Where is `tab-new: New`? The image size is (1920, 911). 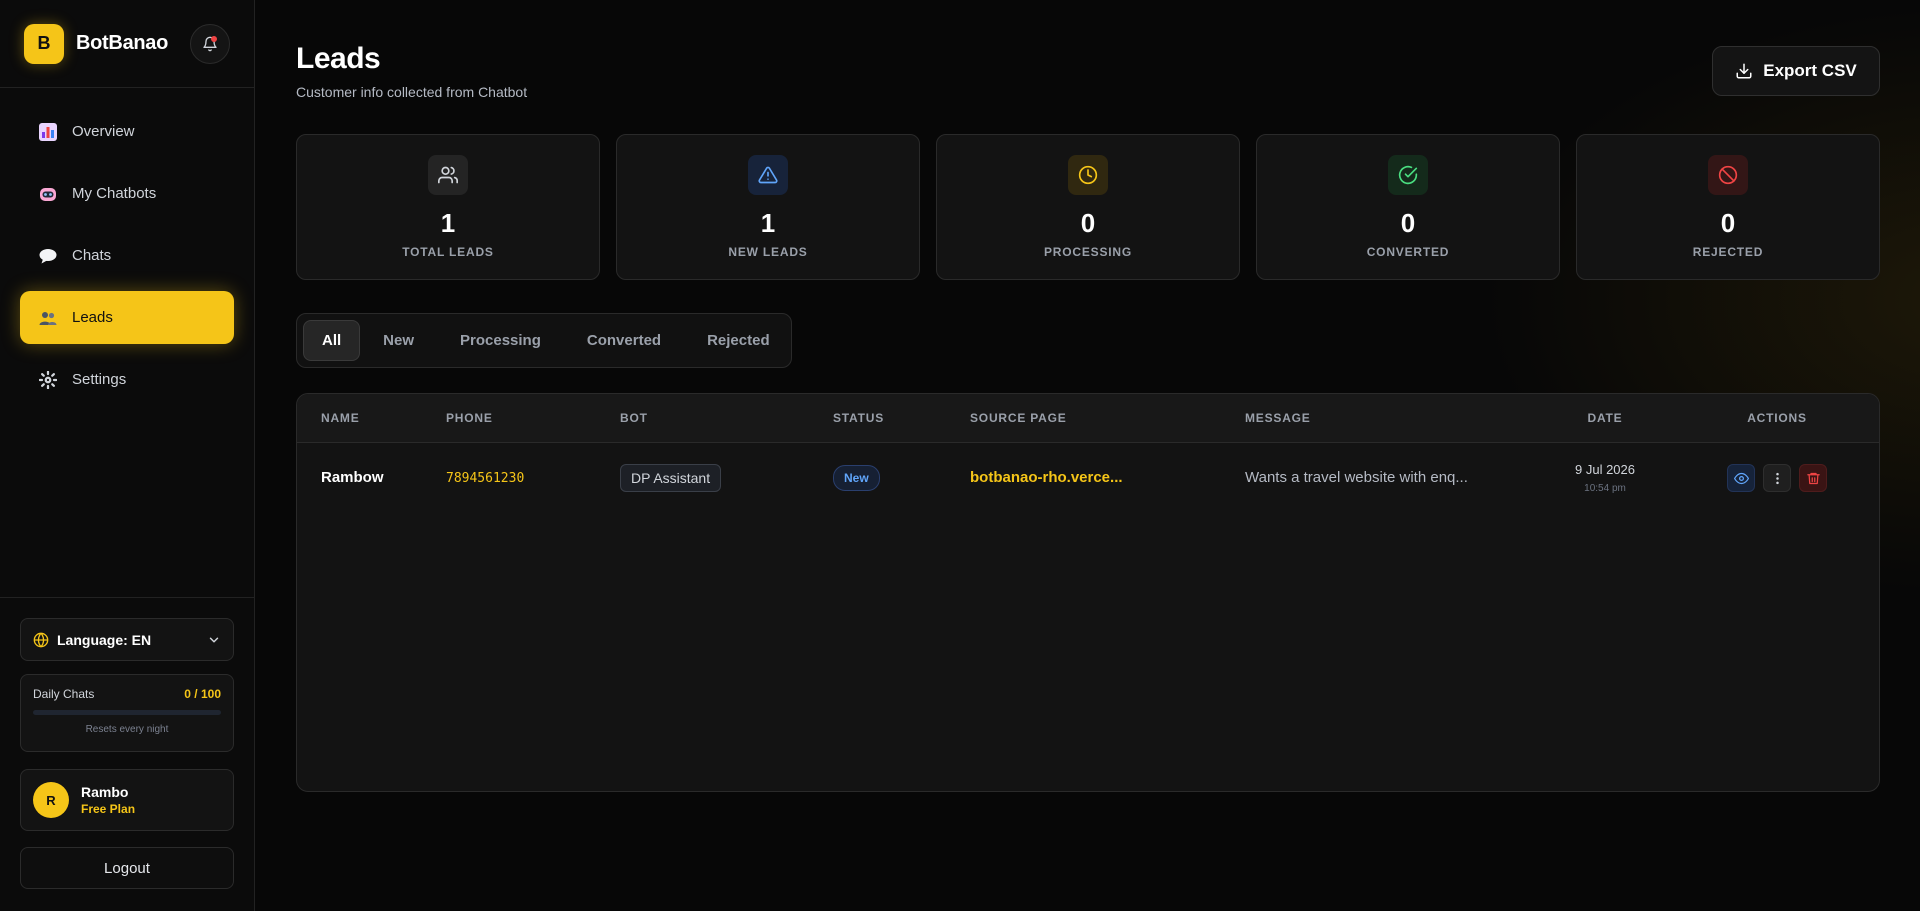 tab-new: New is located at coordinates (398, 340).